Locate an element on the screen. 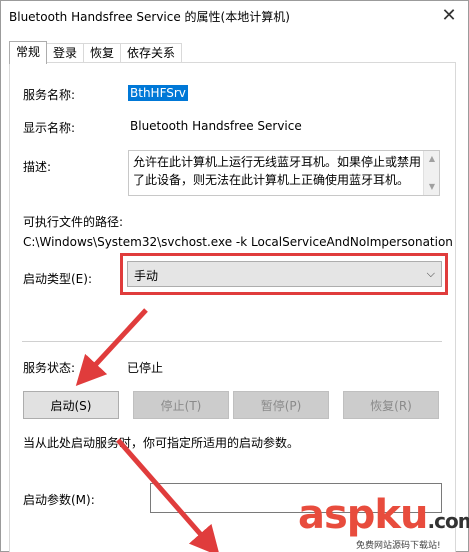  tab-strip: 常规 登录 恢复 依存关系 is located at coordinates (96, 52).